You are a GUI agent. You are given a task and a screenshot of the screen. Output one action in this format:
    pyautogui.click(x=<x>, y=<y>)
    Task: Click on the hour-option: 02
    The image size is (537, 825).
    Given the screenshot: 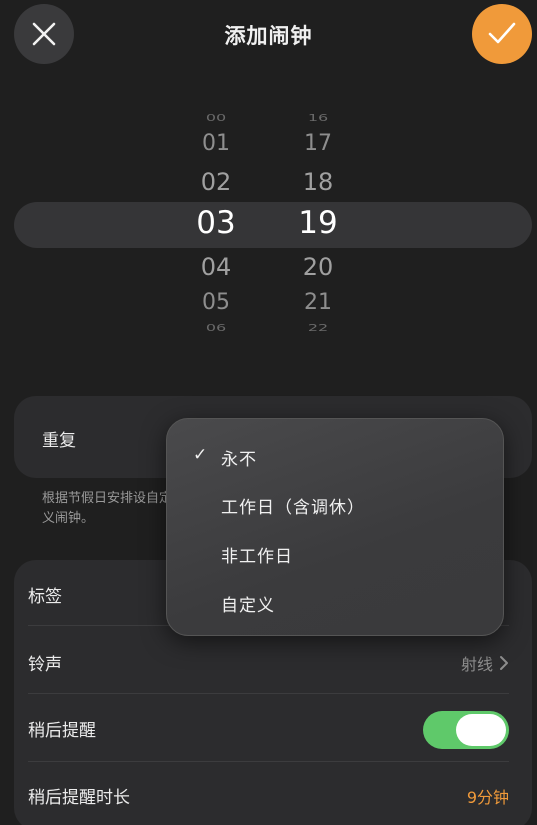 What is the action you would take?
    pyautogui.click(x=216, y=182)
    